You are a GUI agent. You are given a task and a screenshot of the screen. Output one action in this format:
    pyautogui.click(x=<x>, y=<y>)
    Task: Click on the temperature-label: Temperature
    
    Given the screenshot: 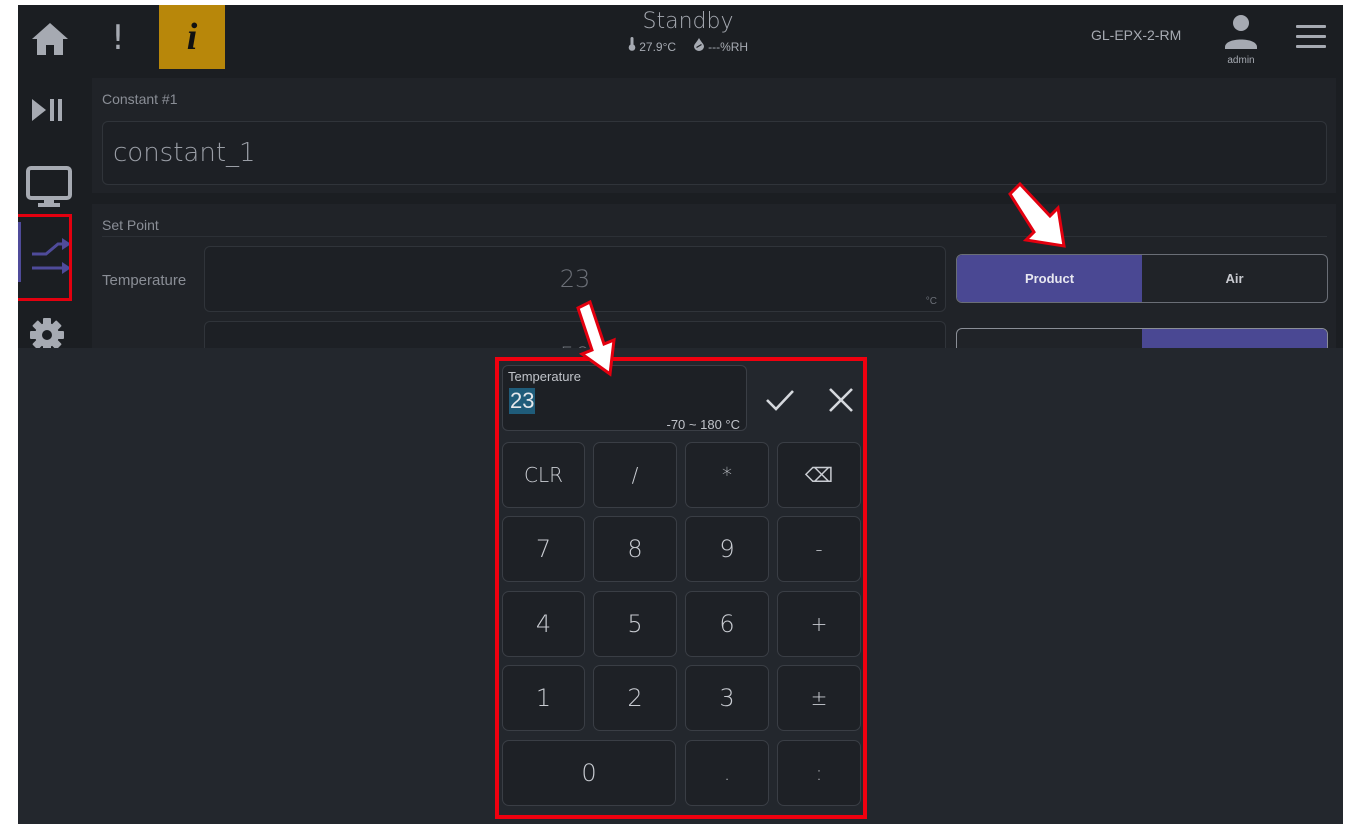 What is the action you would take?
    pyautogui.click(x=144, y=280)
    